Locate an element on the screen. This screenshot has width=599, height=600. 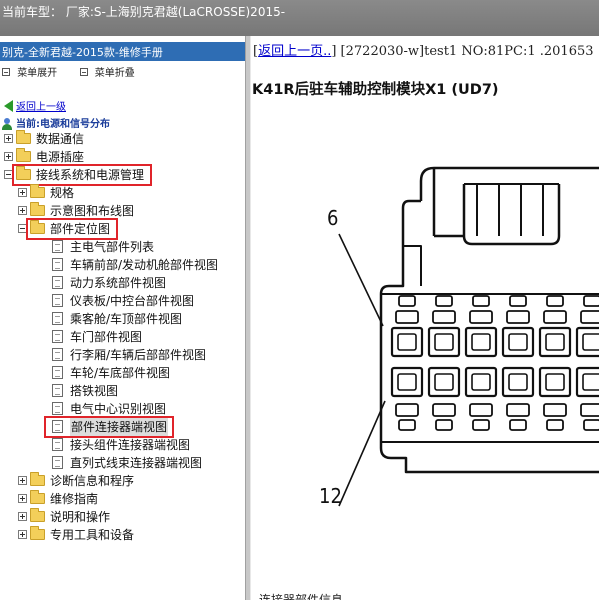
tree-item-label: 行李厢/车辆后部部件视图 is located at coordinates (138, 355).